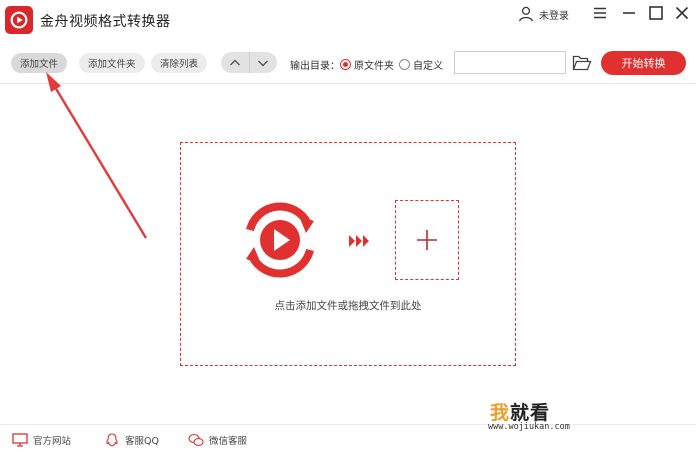  I want to click on drop-hint-text: 点击添加文件或拖拽文件到此处, so click(348, 306).